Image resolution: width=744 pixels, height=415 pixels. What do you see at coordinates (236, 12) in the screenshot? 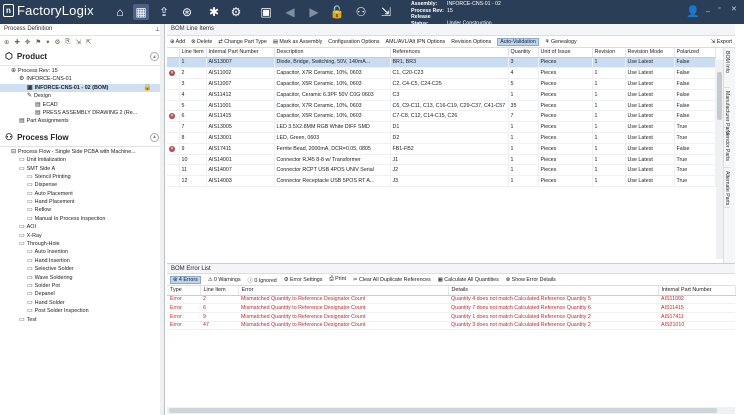
I see `gear-icon: ⚙` at bounding box center [236, 12].